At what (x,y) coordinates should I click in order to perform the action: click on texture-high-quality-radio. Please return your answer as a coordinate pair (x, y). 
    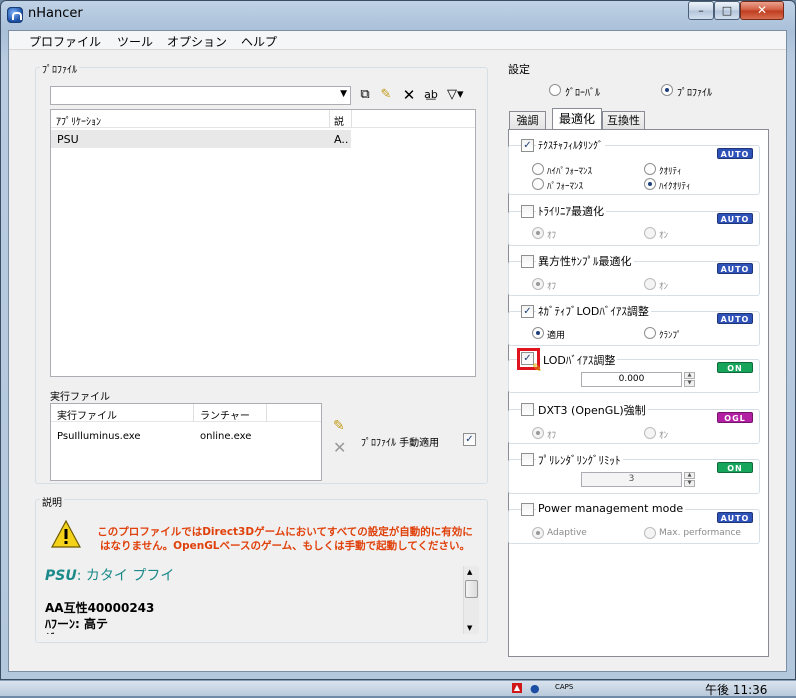
    Looking at the image, I should click on (650, 184).